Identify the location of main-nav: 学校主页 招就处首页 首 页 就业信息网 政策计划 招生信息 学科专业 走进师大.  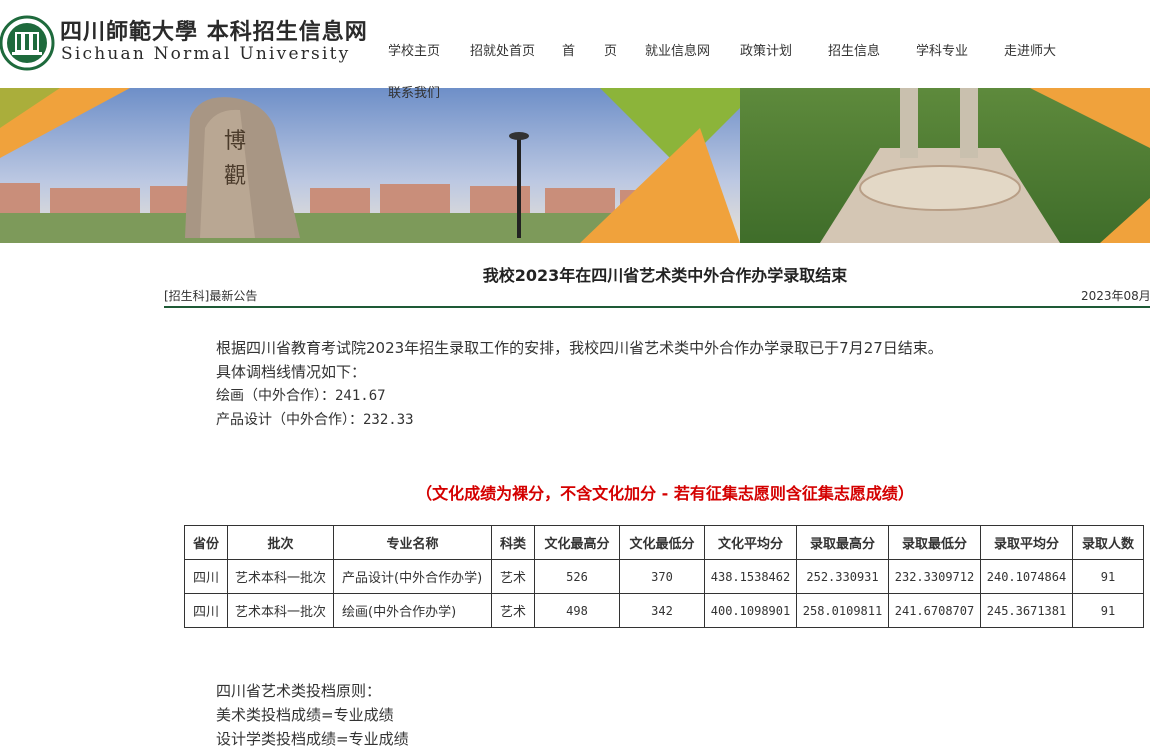
(768, 50).